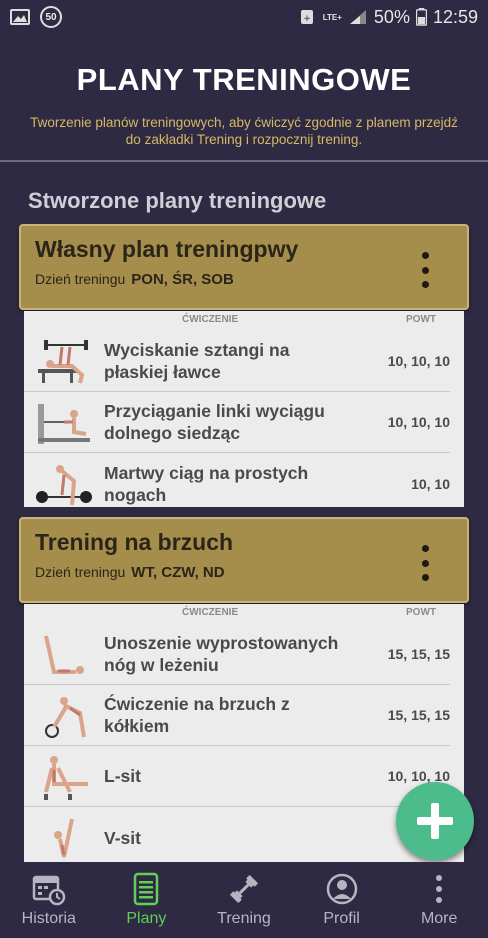 The image size is (488, 938). I want to click on battery-percent: 50%, so click(391, 16).